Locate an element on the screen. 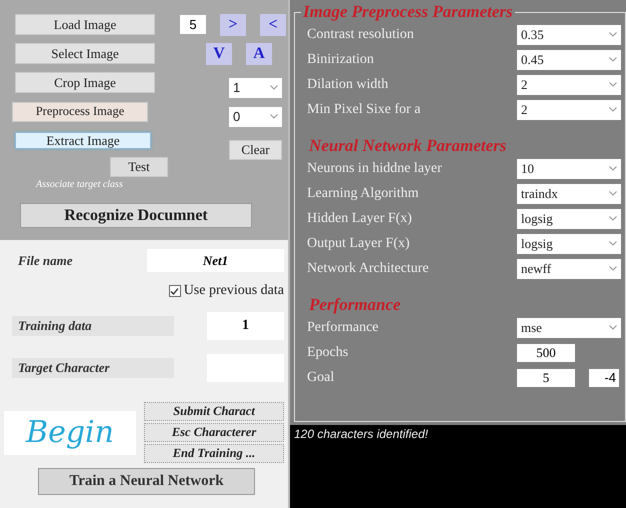 This screenshot has width=626, height=508. section-title: Performance is located at coordinates (355, 305).